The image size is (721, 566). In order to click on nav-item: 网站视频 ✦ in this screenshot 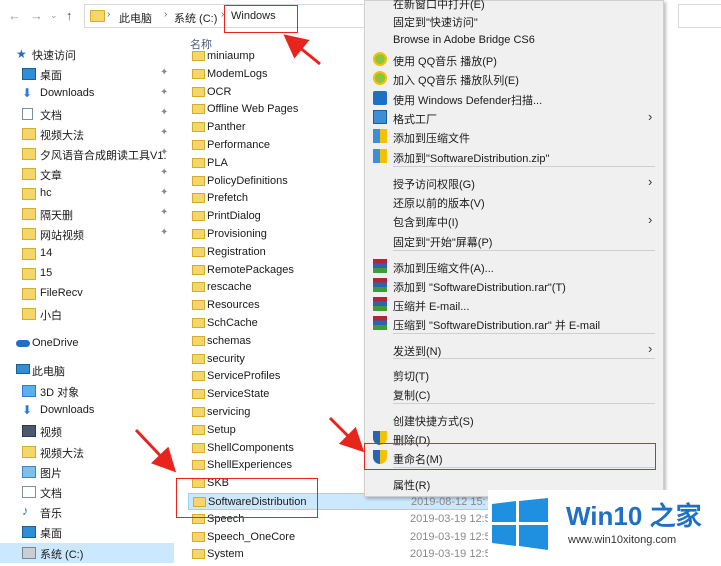, I will do `click(87, 234)`.